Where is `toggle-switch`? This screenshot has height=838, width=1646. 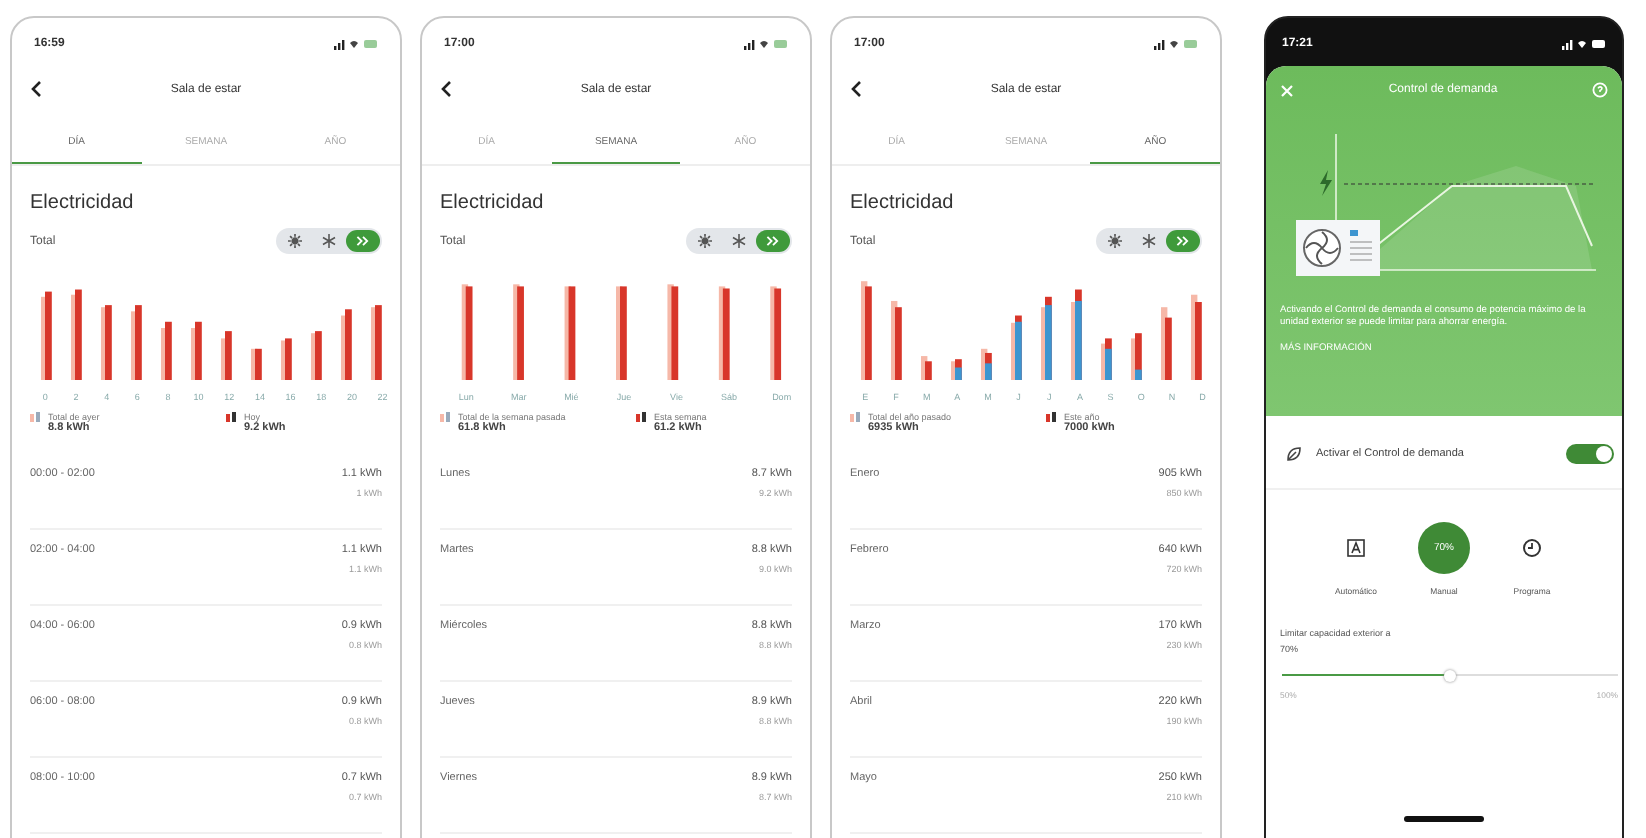 toggle-switch is located at coordinates (1590, 454).